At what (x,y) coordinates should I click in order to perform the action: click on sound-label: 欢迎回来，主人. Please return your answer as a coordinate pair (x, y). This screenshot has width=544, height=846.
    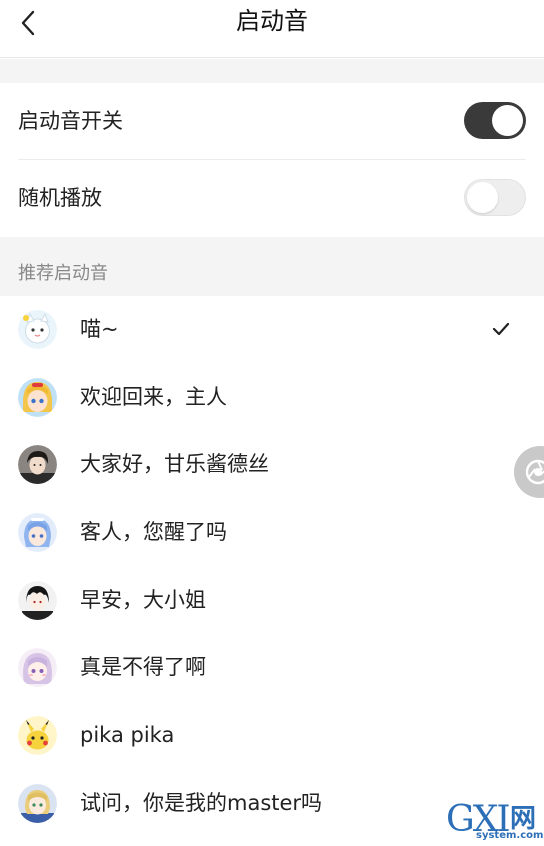
    Looking at the image, I should click on (153, 396).